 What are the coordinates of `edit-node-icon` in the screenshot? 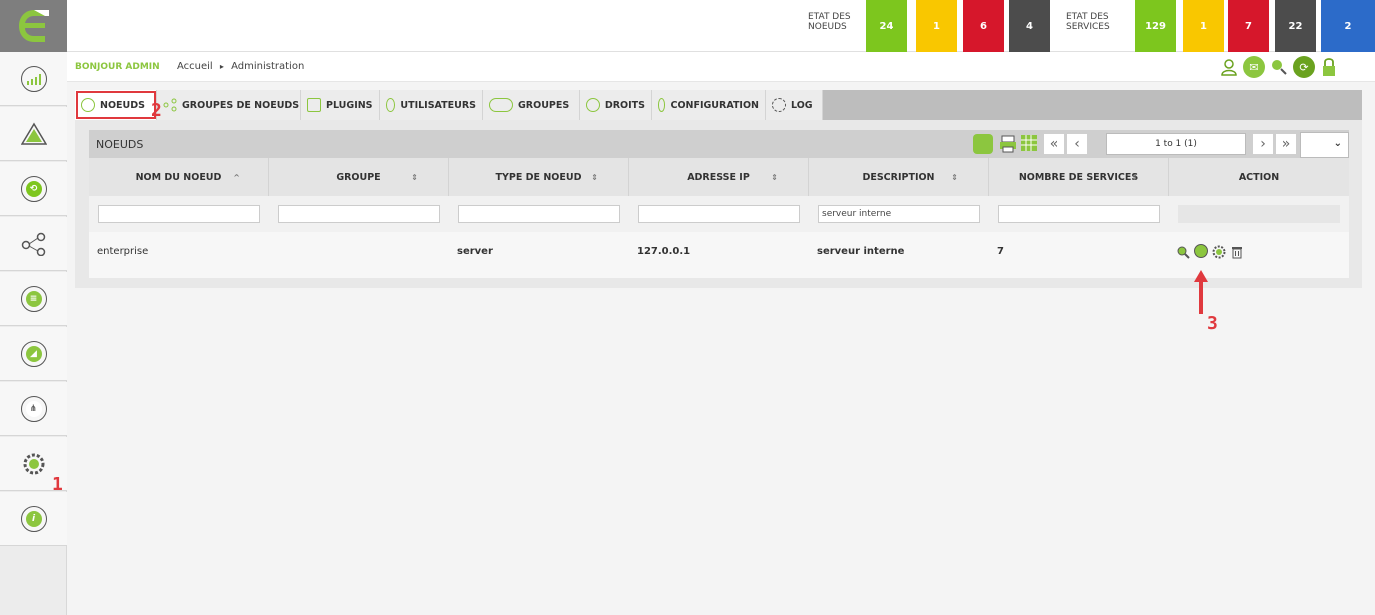 It's located at (1201, 251).